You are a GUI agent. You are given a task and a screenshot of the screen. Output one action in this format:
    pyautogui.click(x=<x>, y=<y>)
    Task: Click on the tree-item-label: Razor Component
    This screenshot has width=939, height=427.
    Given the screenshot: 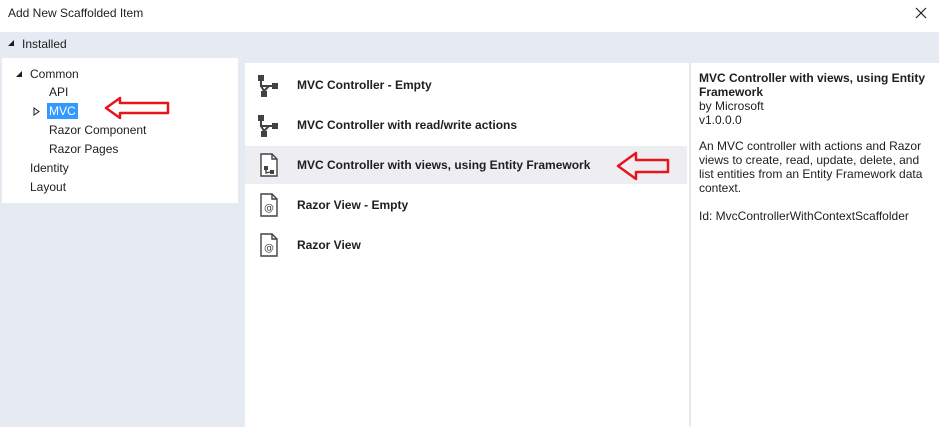 What is the action you would take?
    pyautogui.click(x=98, y=130)
    